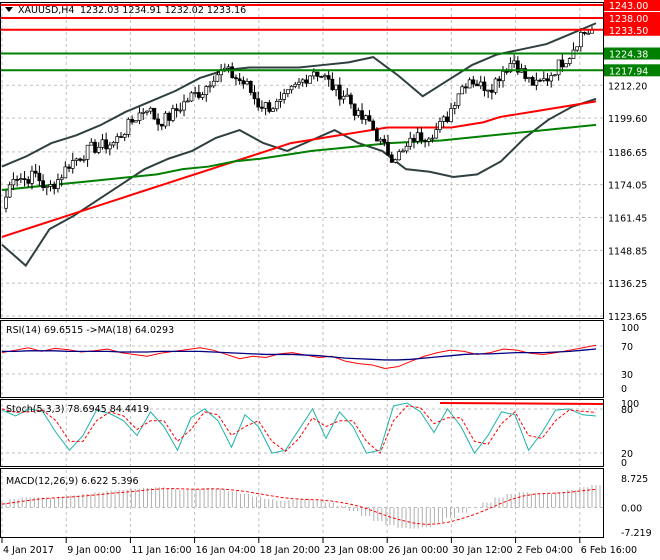 This screenshot has width=660, height=560. Describe the element at coordinates (627, 375) in the screenshot. I see `rsi-scale-label: 30` at that location.